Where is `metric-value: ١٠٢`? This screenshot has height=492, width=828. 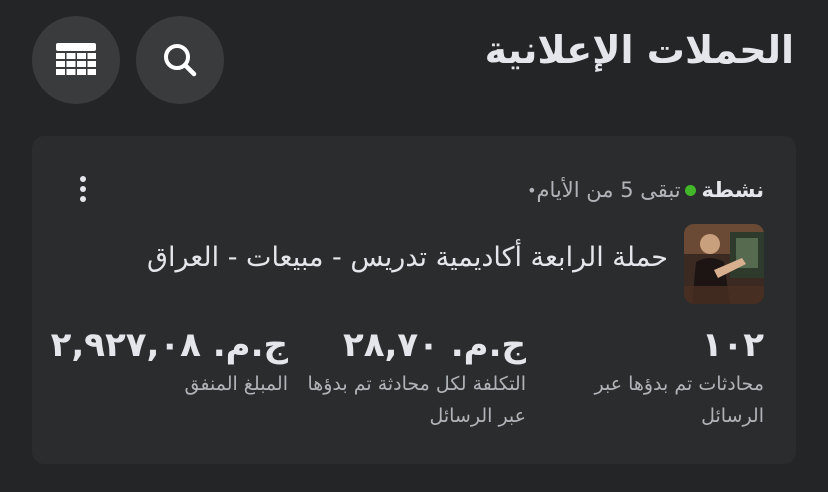
metric-value: ١٠٢ is located at coordinates (732, 345).